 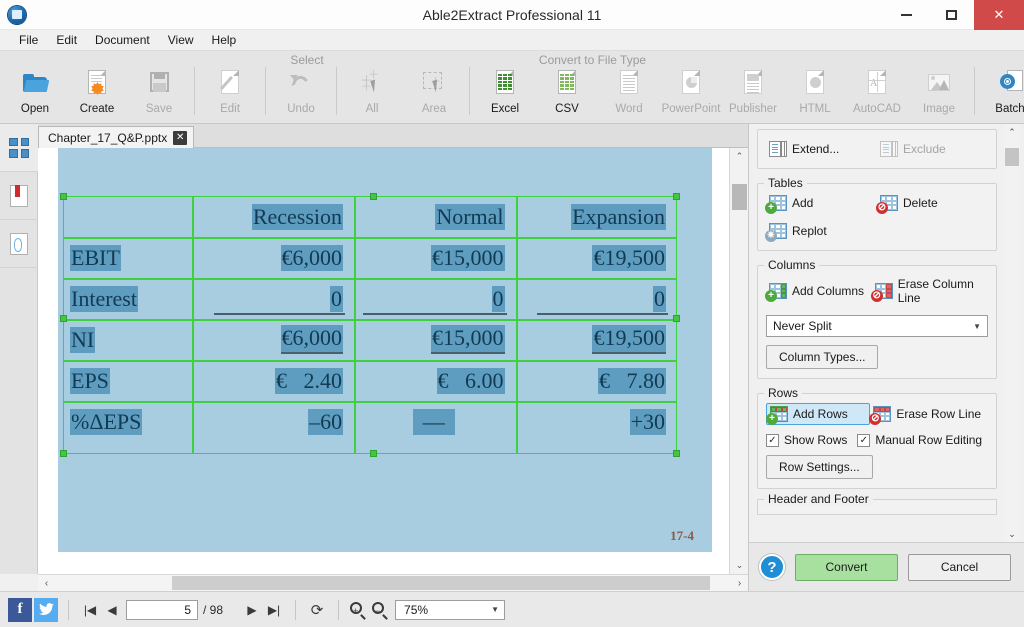 What do you see at coordinates (112, 610) in the screenshot?
I see `prev-page-button: ◀` at bounding box center [112, 610].